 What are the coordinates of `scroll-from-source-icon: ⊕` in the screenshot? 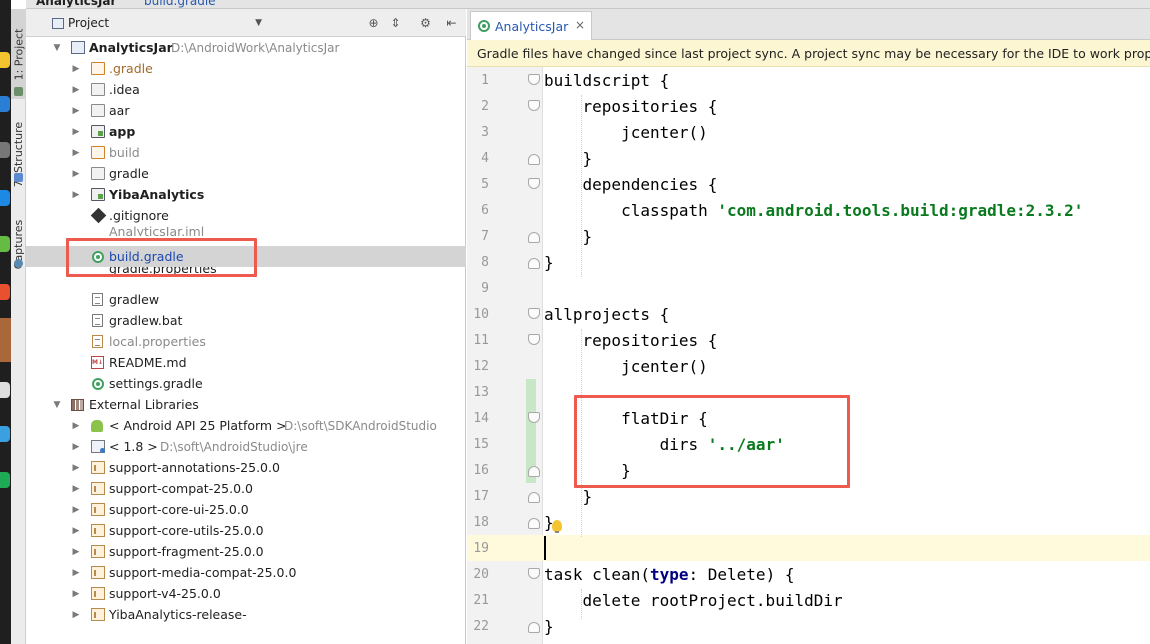 It's located at (373, 22).